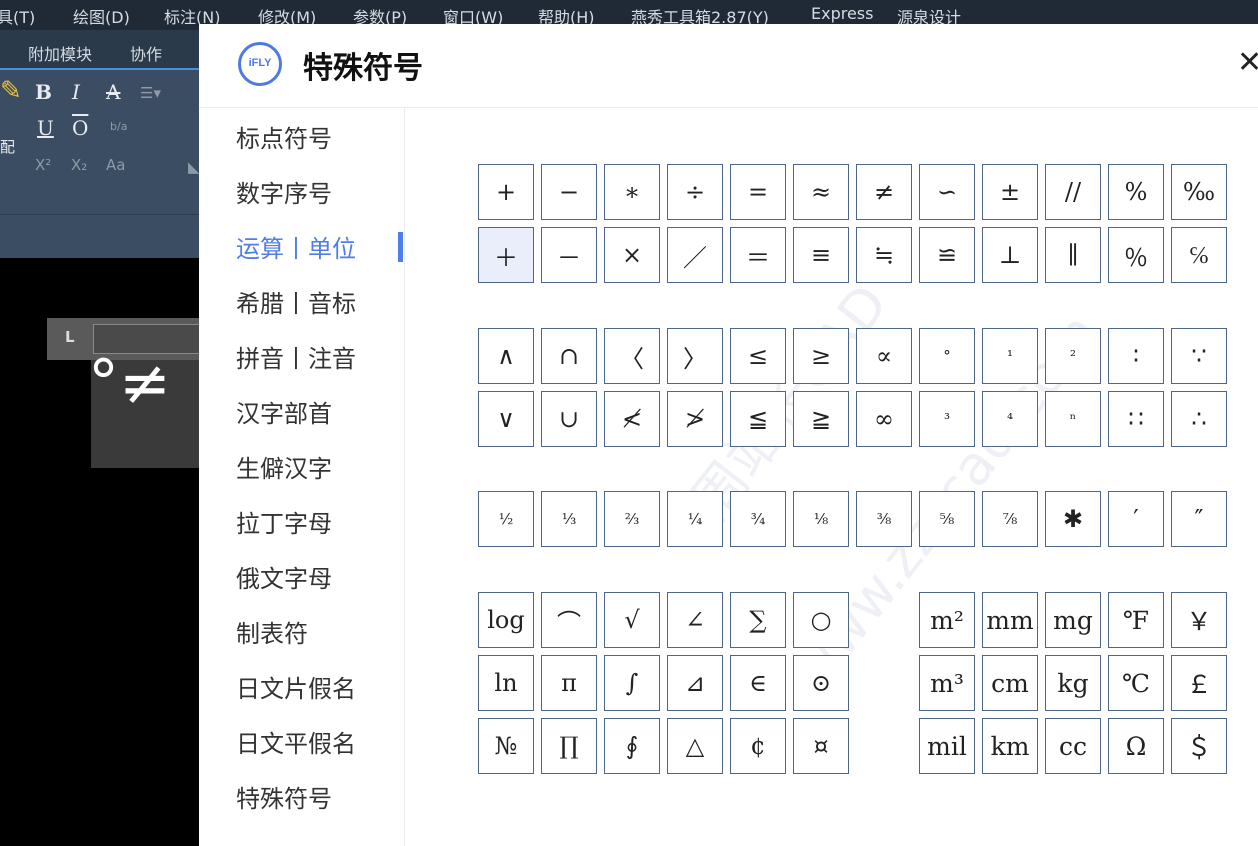 This screenshot has width=1258, height=846. I want to click on symbol-cell: ², so click(1073, 356).